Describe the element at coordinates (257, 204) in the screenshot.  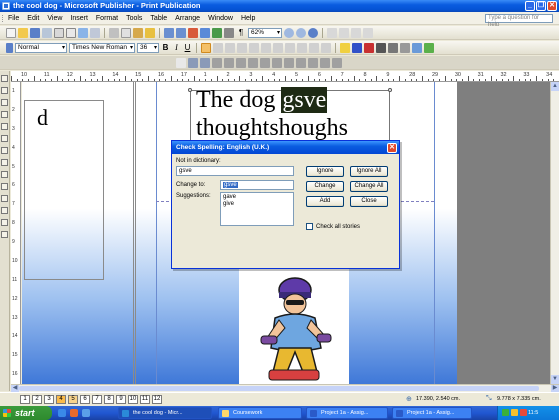
I see `suggestion-item: give` at that location.